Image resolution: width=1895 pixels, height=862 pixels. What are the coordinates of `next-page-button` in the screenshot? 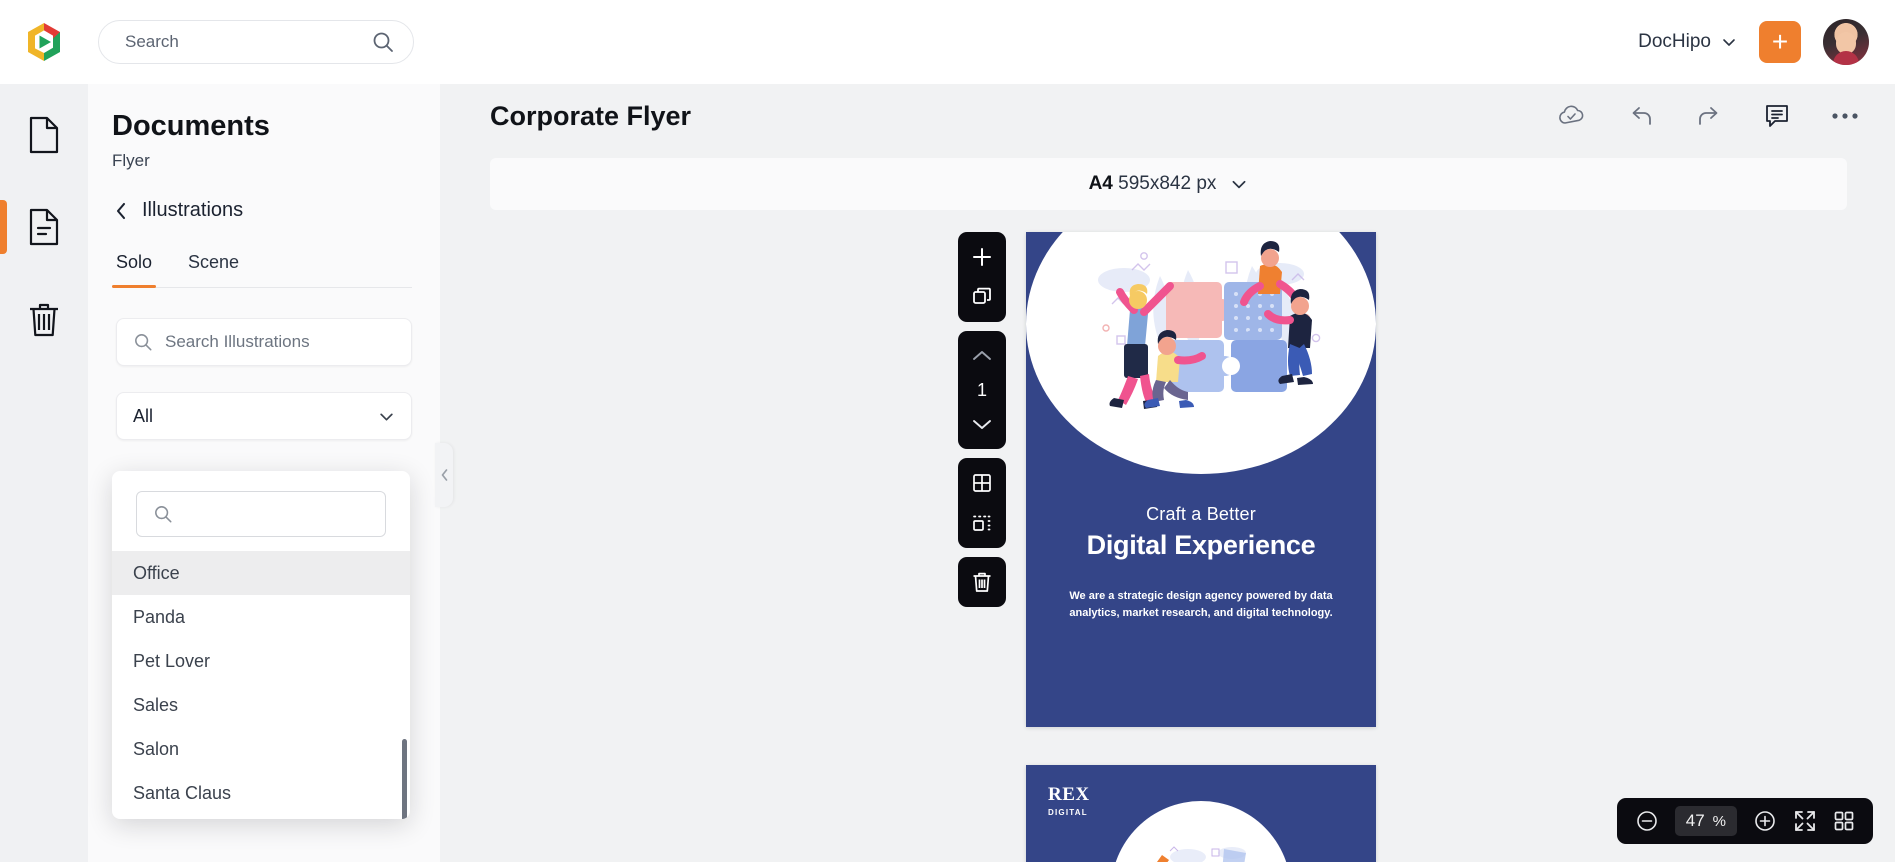 It's located at (982, 424).